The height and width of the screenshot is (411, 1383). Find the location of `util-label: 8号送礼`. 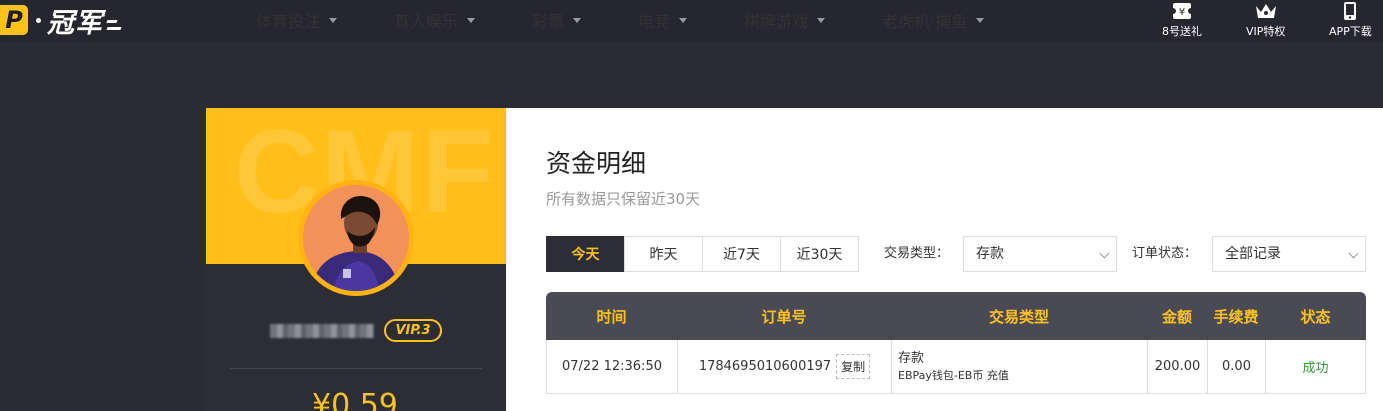

util-label: 8号送礼 is located at coordinates (1182, 31).